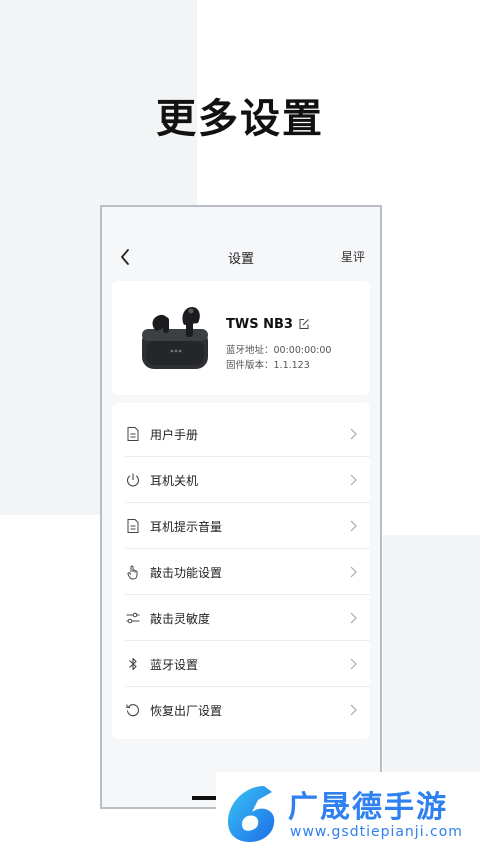  I want to click on page-title: 设置, so click(240, 259).